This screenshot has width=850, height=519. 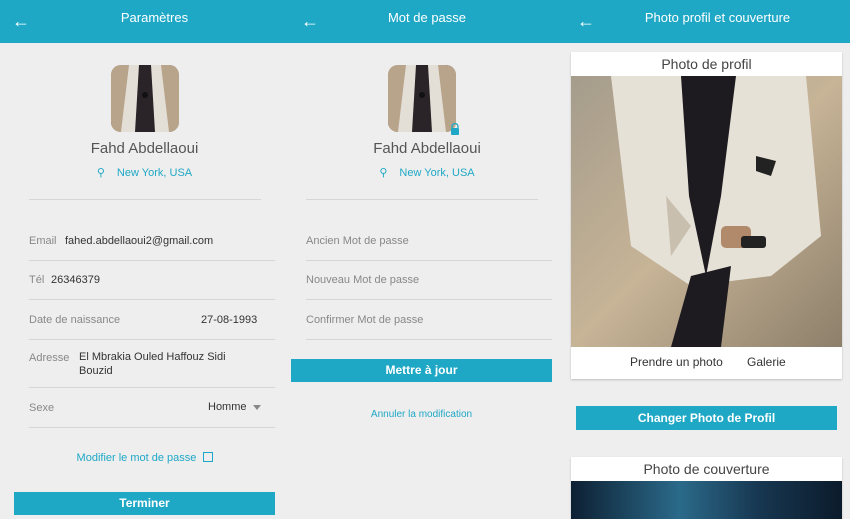 What do you see at coordinates (154, 17) in the screenshot?
I see `settings-title: Paramètres` at bounding box center [154, 17].